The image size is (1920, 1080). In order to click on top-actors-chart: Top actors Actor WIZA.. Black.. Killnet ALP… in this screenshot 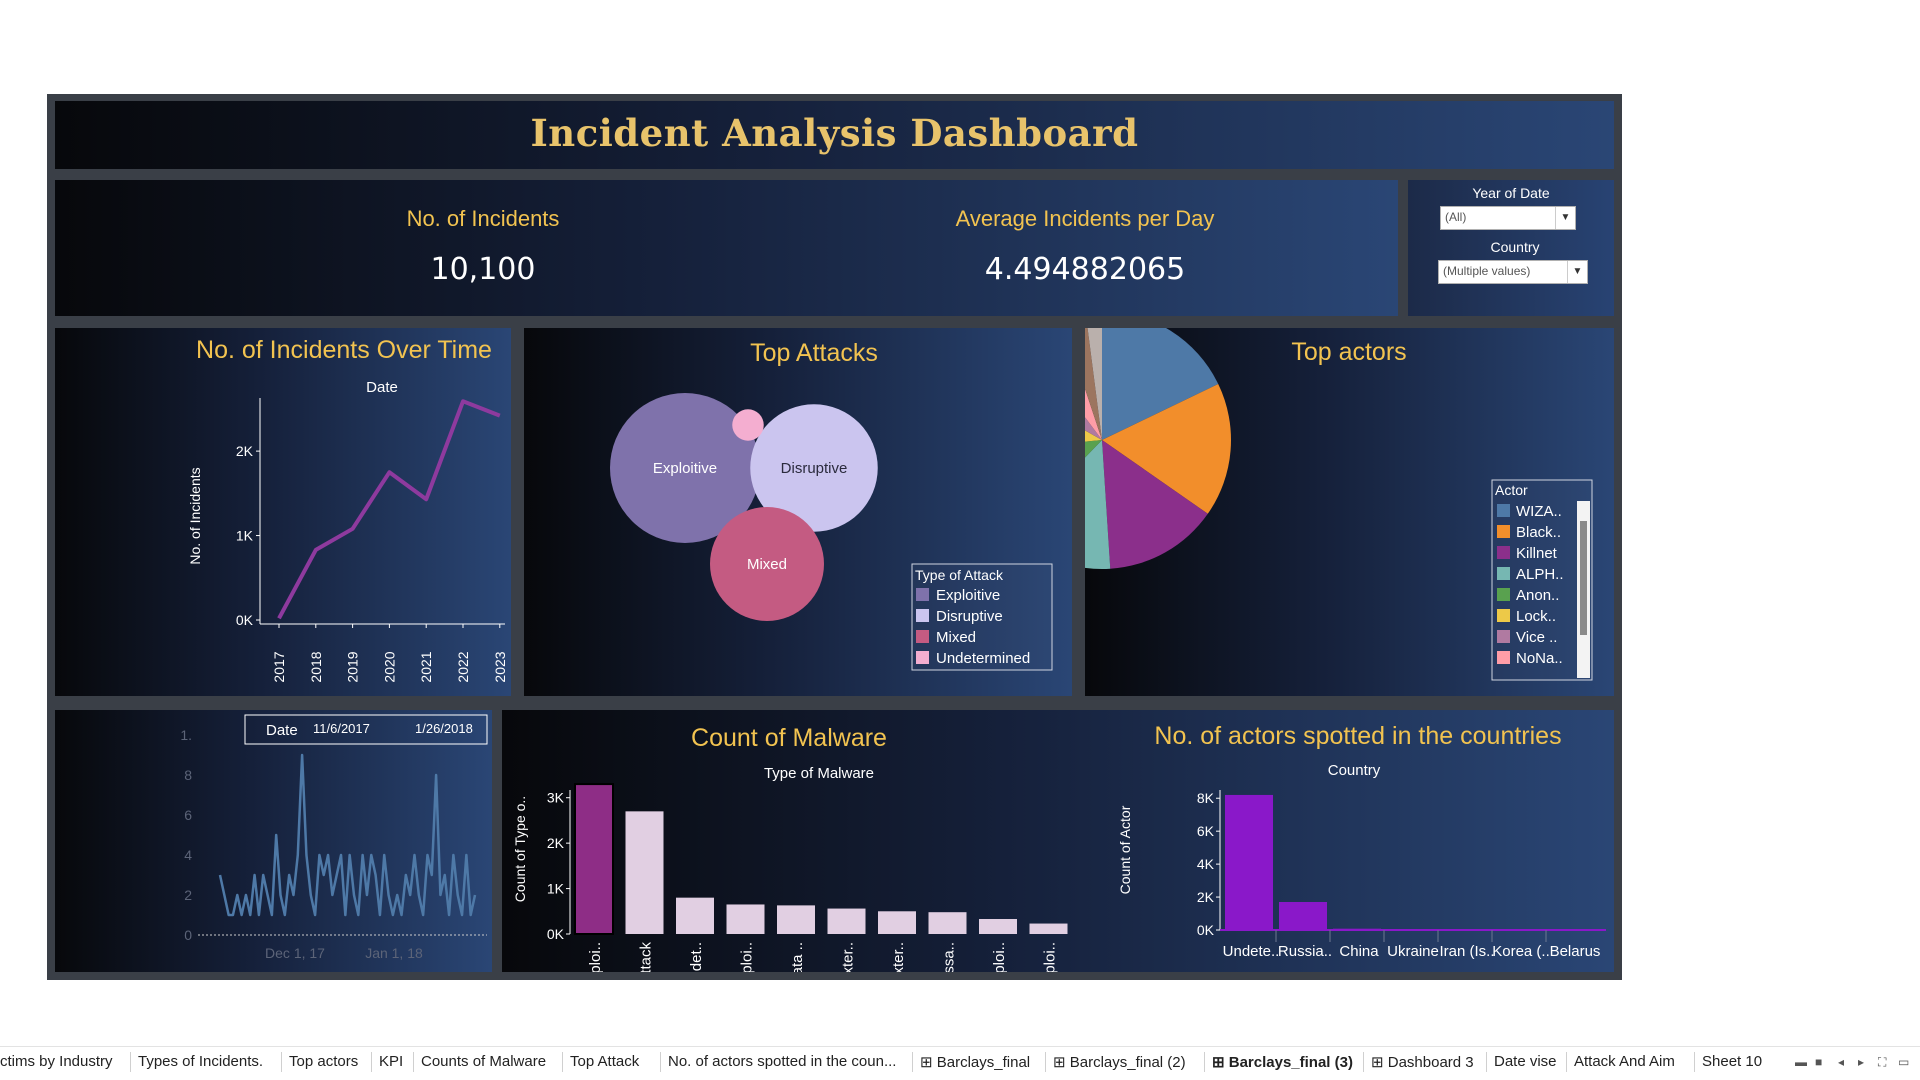, I will do `click(1349, 512)`.